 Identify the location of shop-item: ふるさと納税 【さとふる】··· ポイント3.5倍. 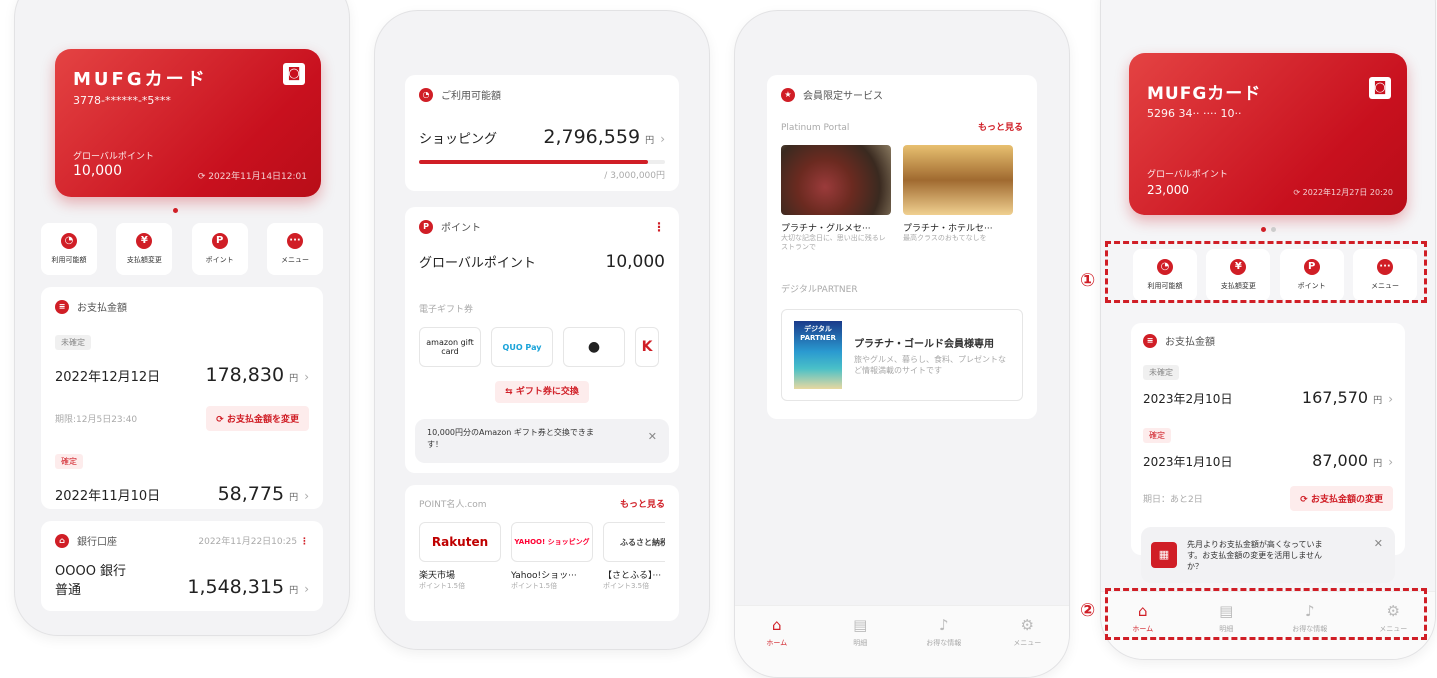
(634, 556).